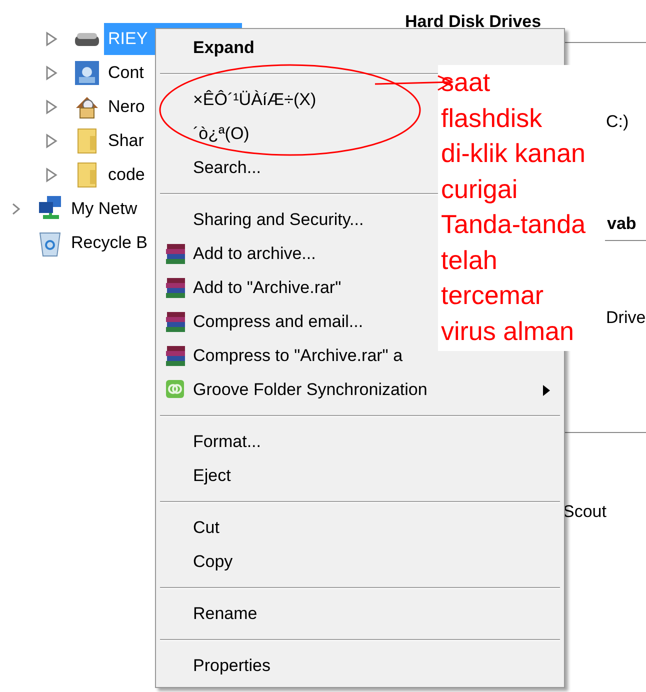 This screenshot has height=692, width=646. I want to click on drive-label: C:), so click(617, 122).